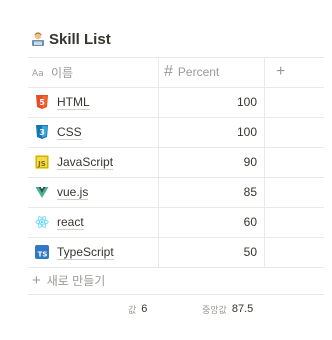 The image size is (332, 340). I want to click on cell-name: JS JavaScript, so click(93, 162).